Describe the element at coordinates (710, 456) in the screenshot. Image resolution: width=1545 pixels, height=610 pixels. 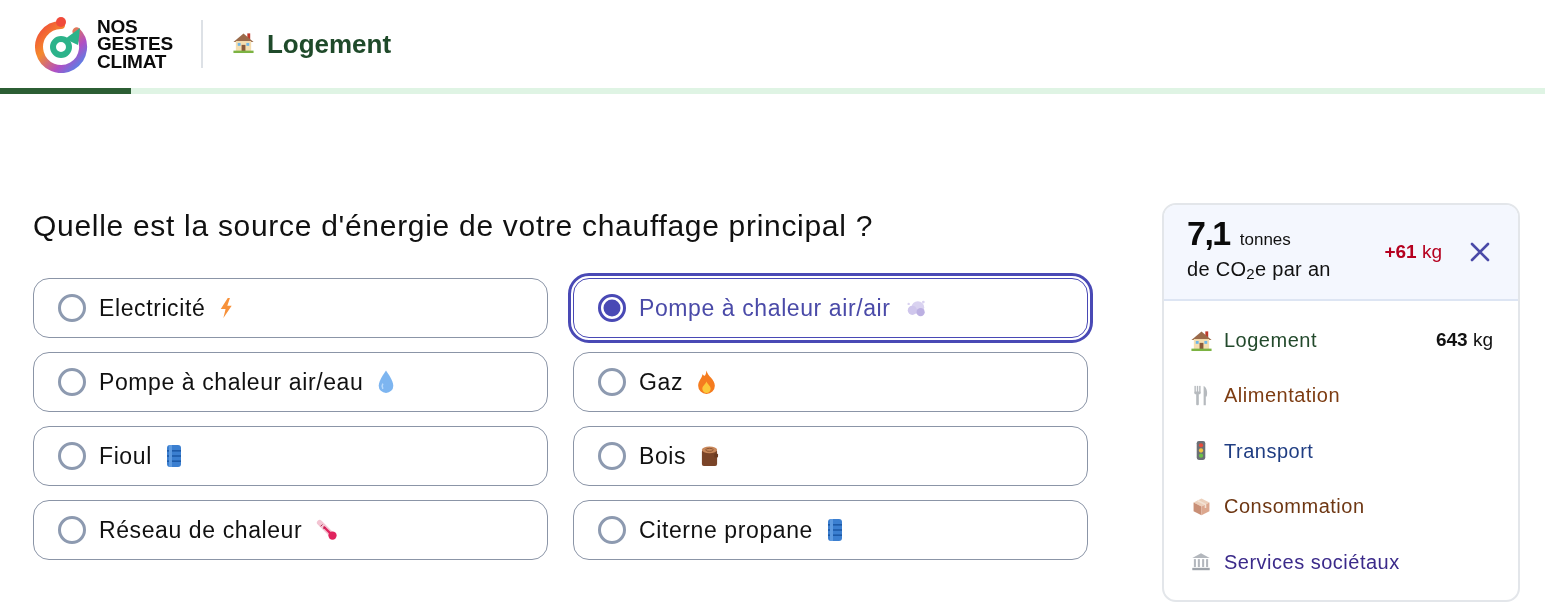
I see `log-icon` at that location.